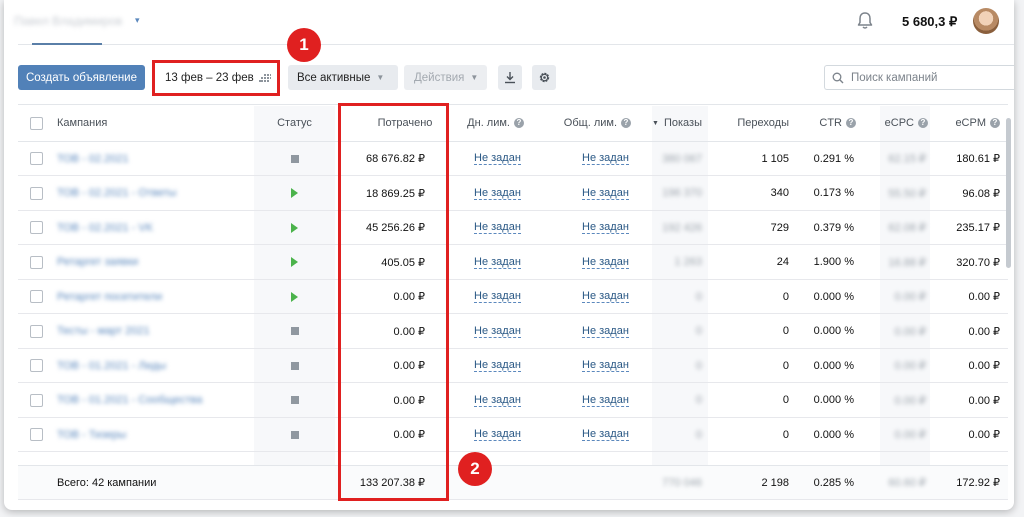 The height and width of the screenshot is (517, 1024). What do you see at coordinates (670, 123) in the screenshot?
I see `column-impressions: ▼ Показы` at bounding box center [670, 123].